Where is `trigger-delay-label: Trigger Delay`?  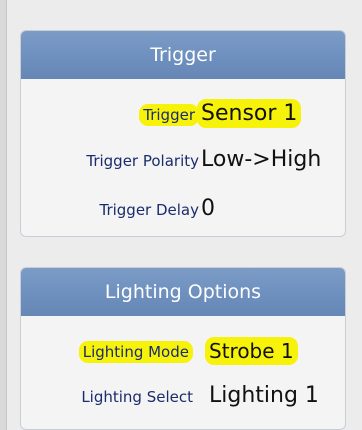 trigger-delay-label: Trigger Delay is located at coordinates (149, 210).